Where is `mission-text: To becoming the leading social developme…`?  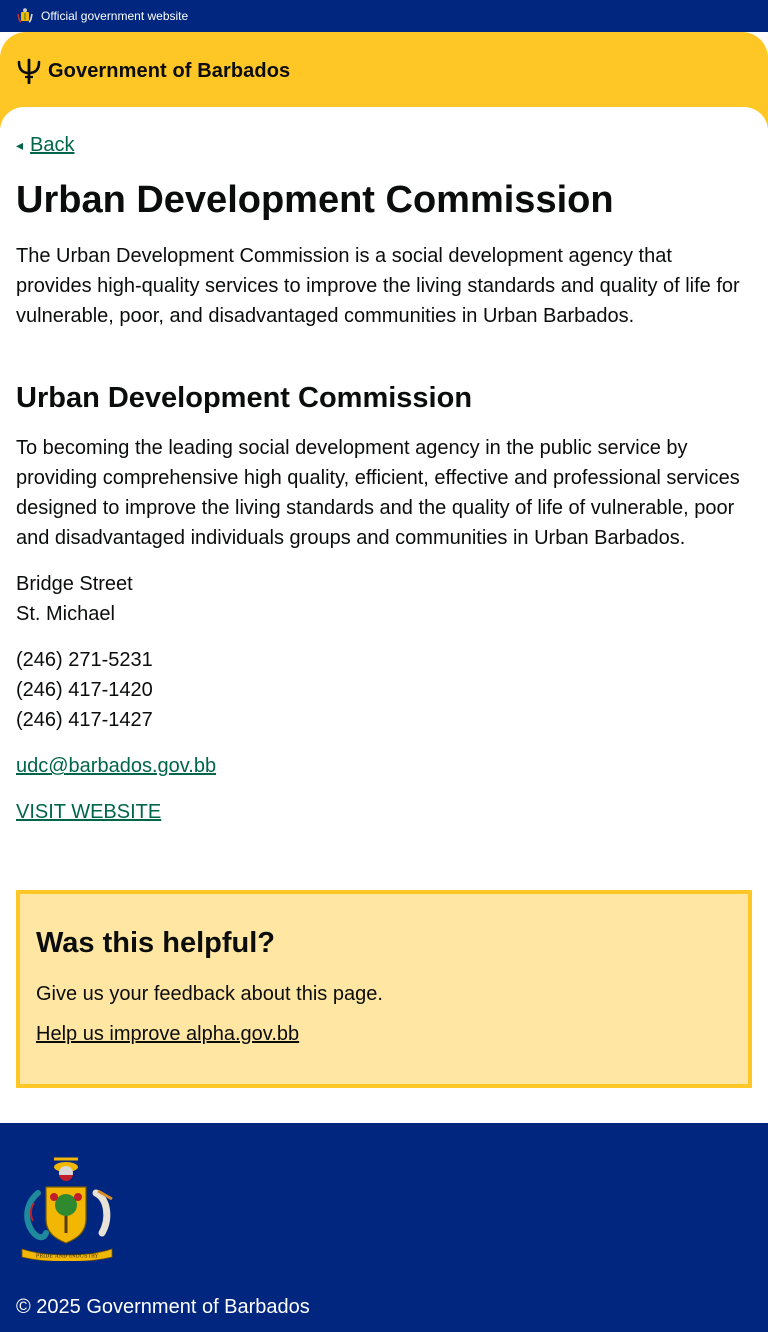
mission-text: To becoming the leading social developme… is located at coordinates (378, 493).